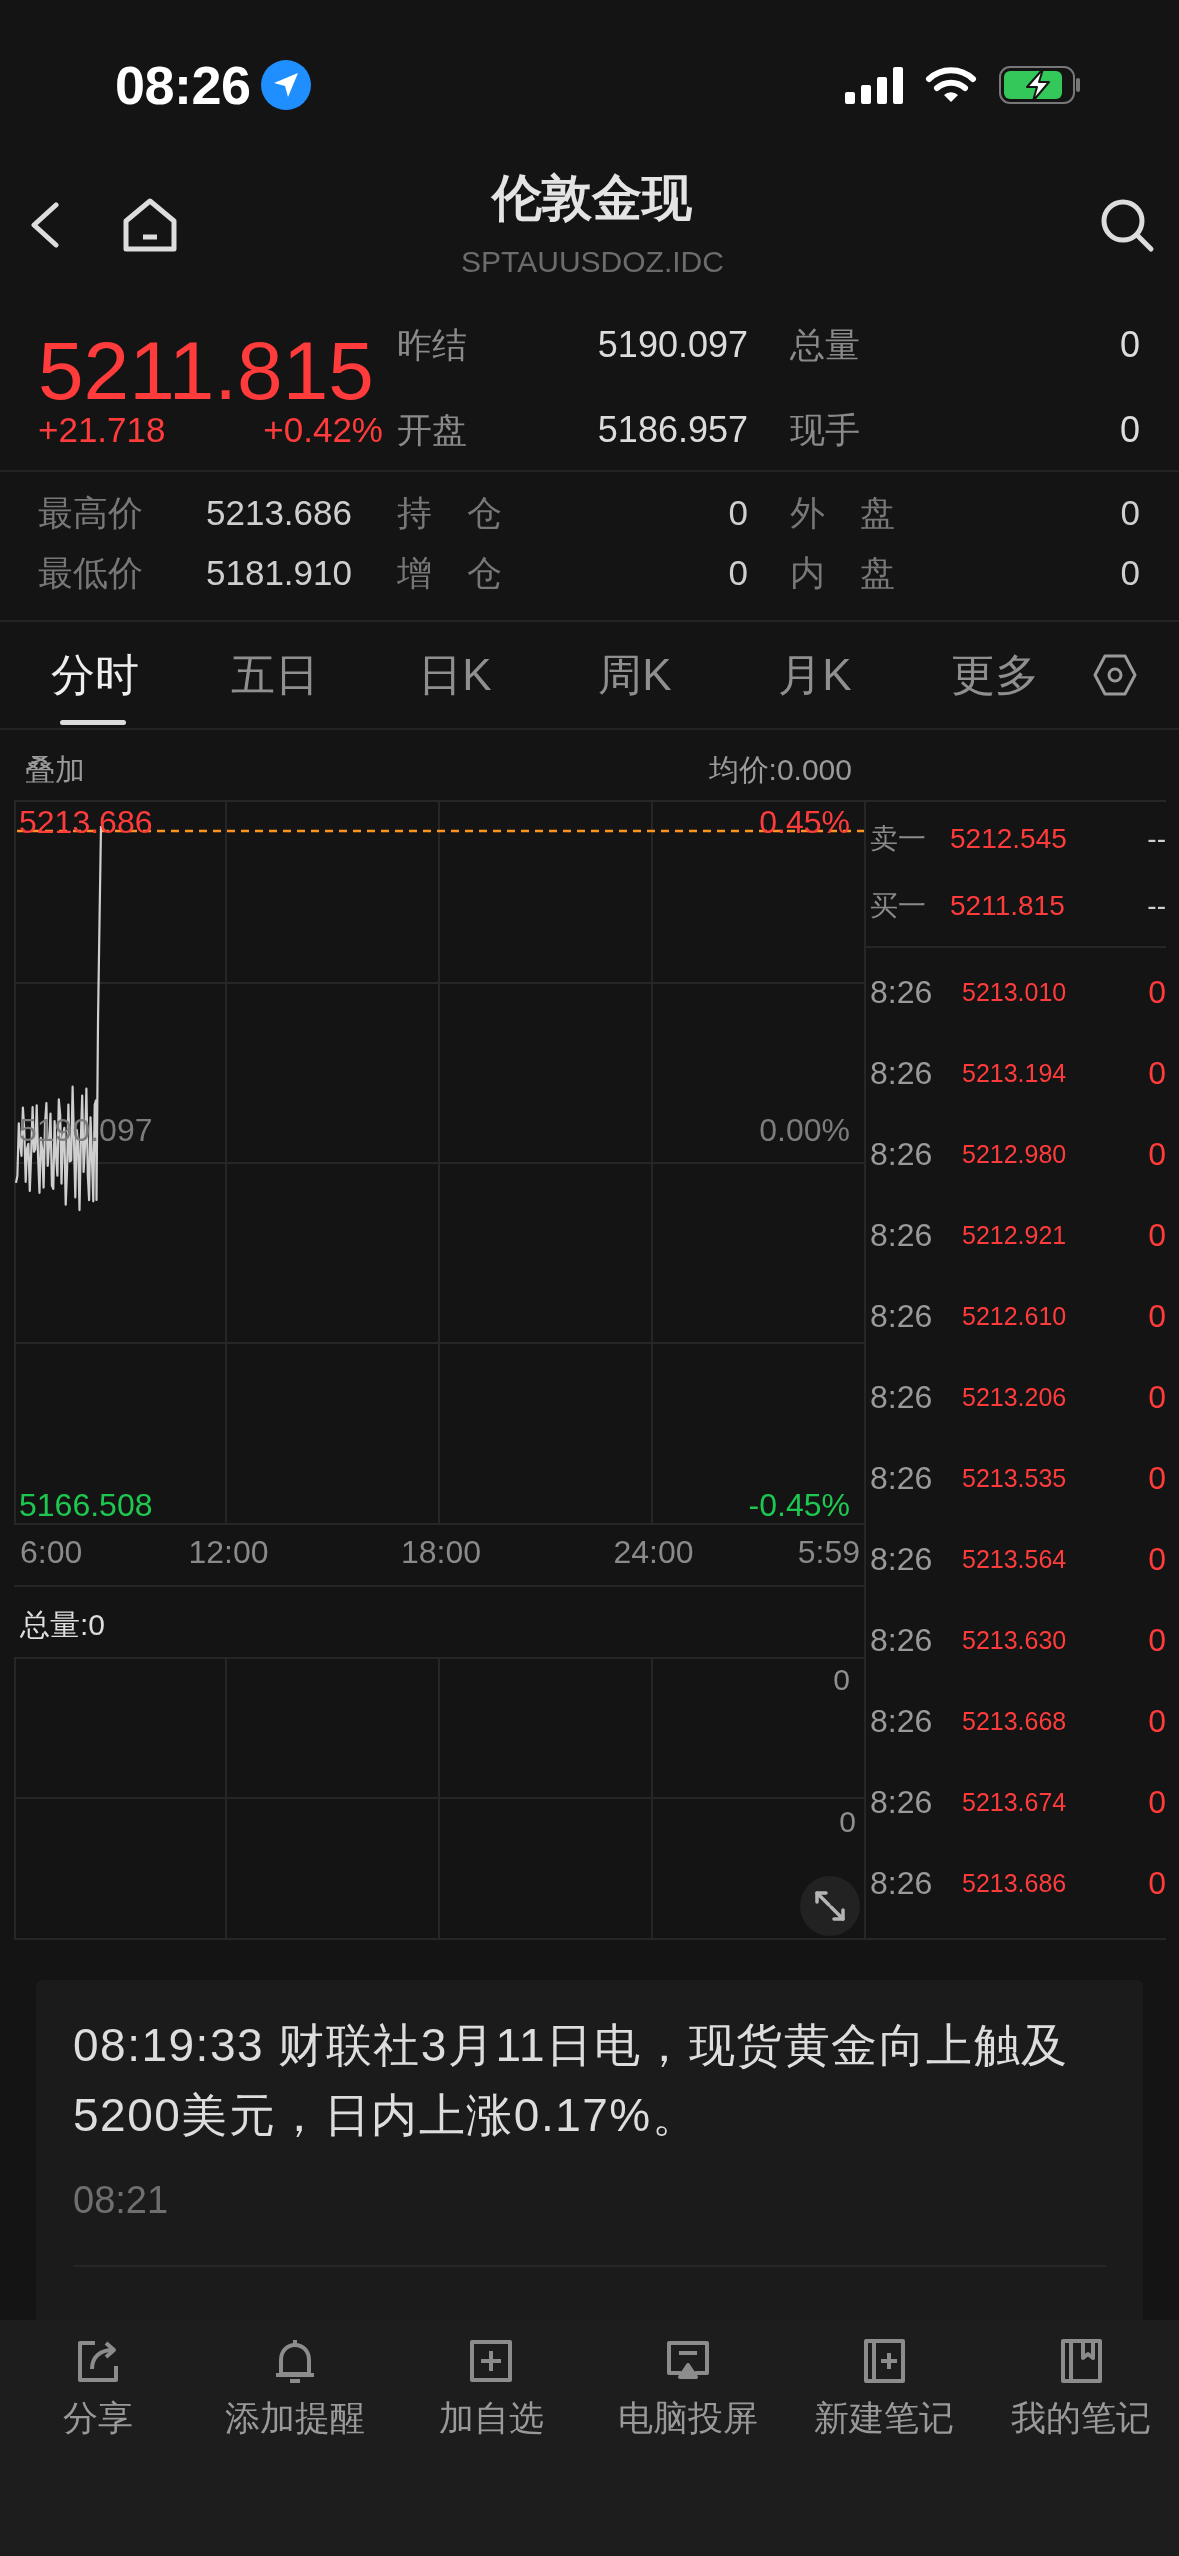  What do you see at coordinates (455, 675) in the screenshot?
I see `tab: 日K` at bounding box center [455, 675].